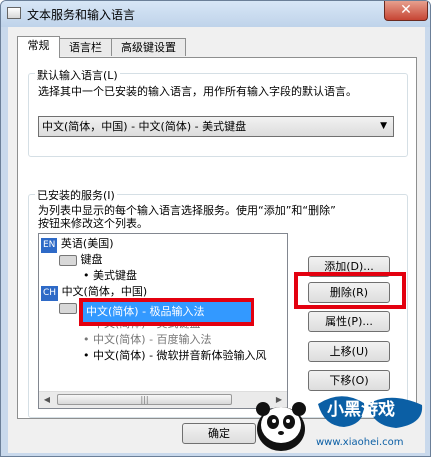 This screenshot has height=457, width=431. What do you see at coordinates (144, 126) in the screenshot?
I see `default-language-selected: 中文(简体，中国) - 中文(简体) - 美式键盘` at bounding box center [144, 126].